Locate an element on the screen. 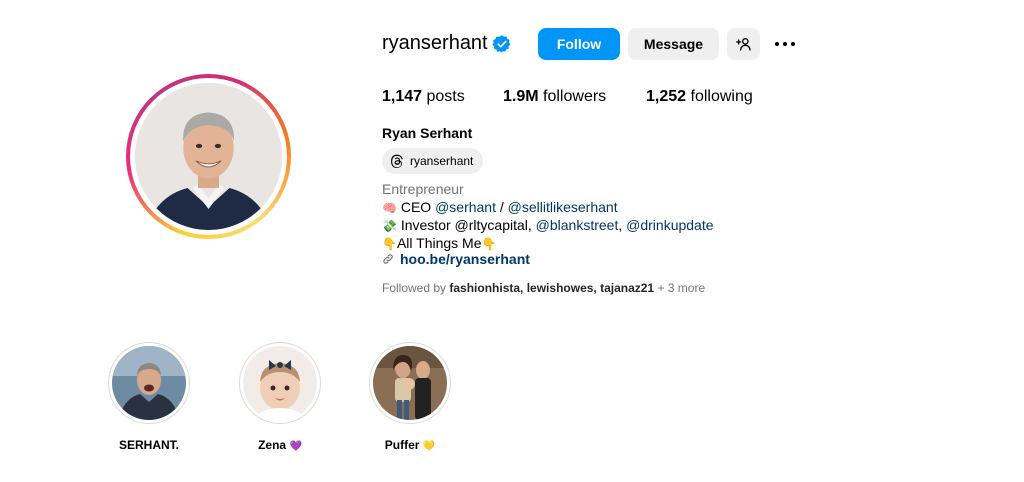 This screenshot has height=482, width=1024. posts-label: posts is located at coordinates (445, 96).